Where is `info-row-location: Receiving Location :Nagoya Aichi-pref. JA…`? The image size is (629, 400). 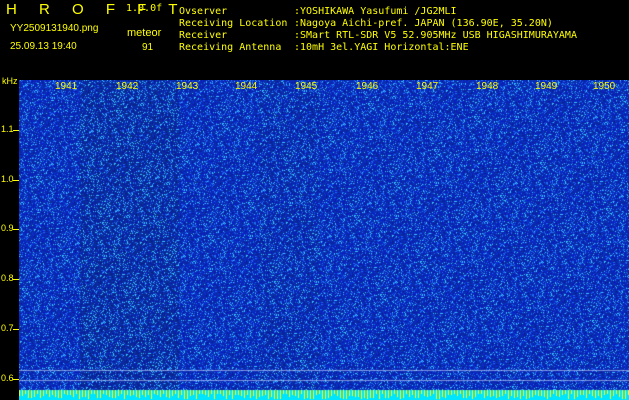 info-row-location: Receiving Location :Nagoya Aichi-pref. JA… is located at coordinates (366, 24).